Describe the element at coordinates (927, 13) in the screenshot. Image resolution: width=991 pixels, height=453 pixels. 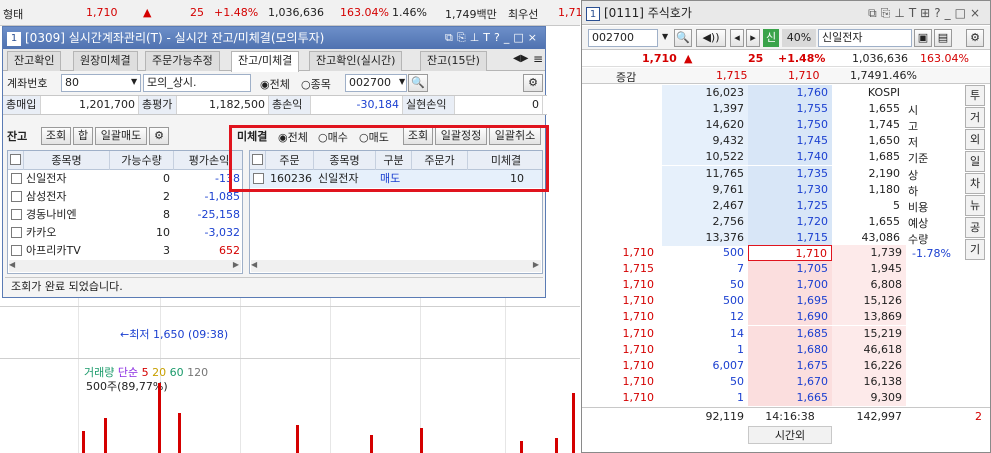
I see `grid-icon: ⊞` at that location.